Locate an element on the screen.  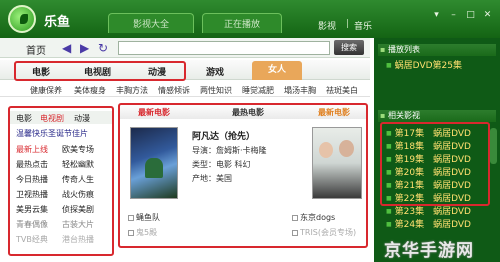
fish-logo-icon is located at coordinates (22, 19).